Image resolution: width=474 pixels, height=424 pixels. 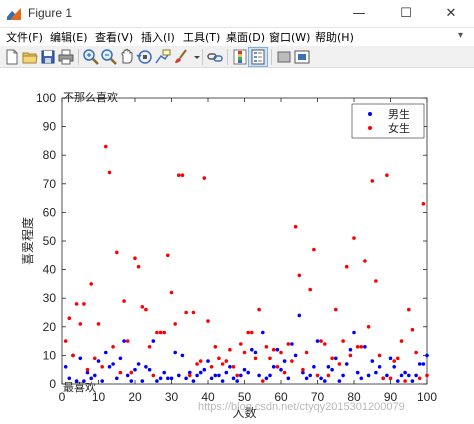 What do you see at coordinates (158, 37) in the screenshot?
I see `menu-insert: 插入(I)` at bounding box center [158, 37].